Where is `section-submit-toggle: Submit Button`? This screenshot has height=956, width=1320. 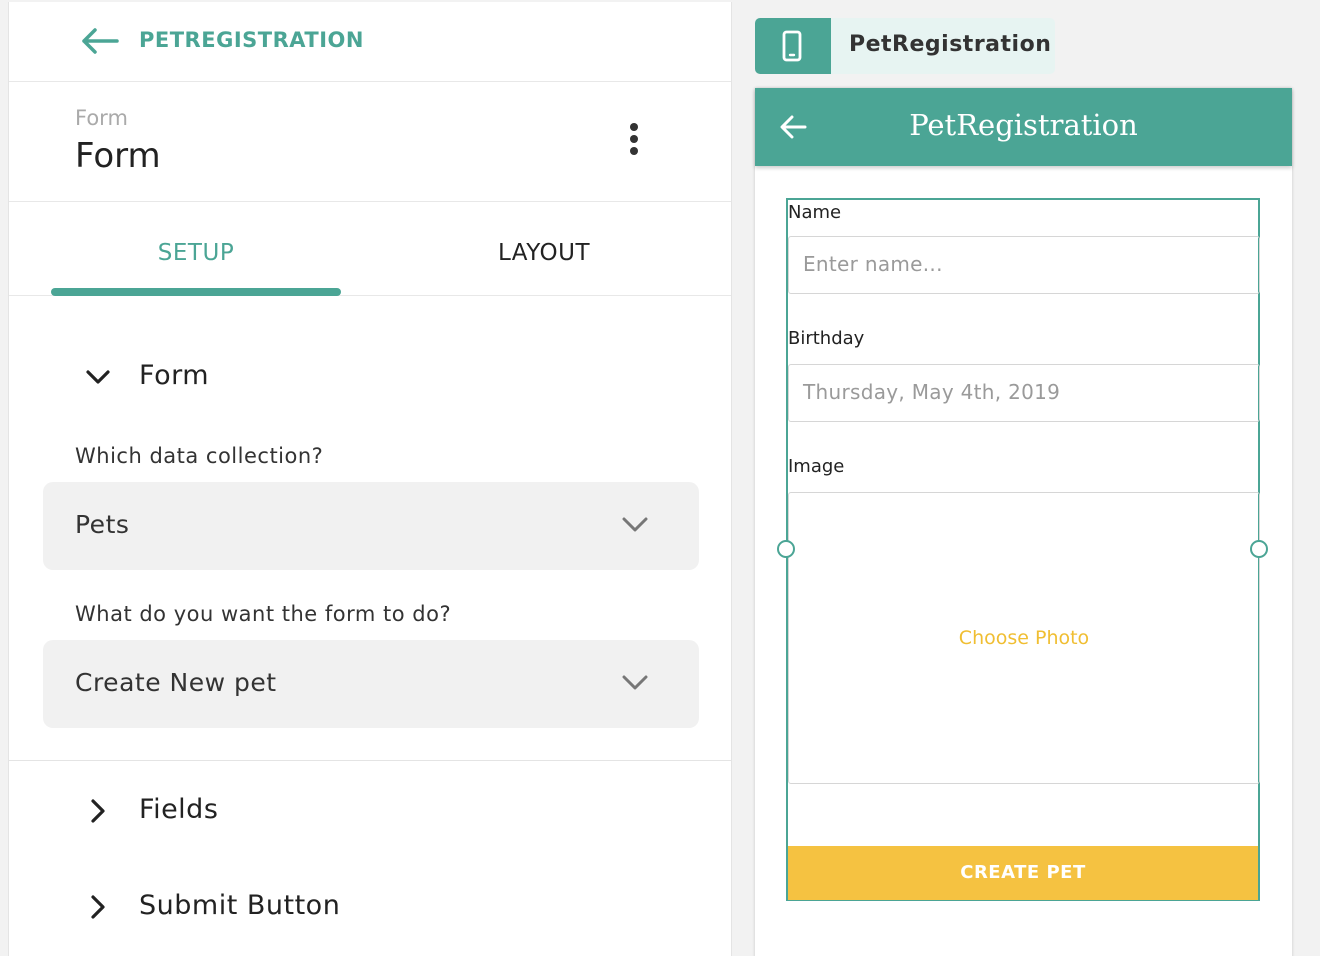
section-submit-toggle: Submit Button is located at coordinates (359, 907).